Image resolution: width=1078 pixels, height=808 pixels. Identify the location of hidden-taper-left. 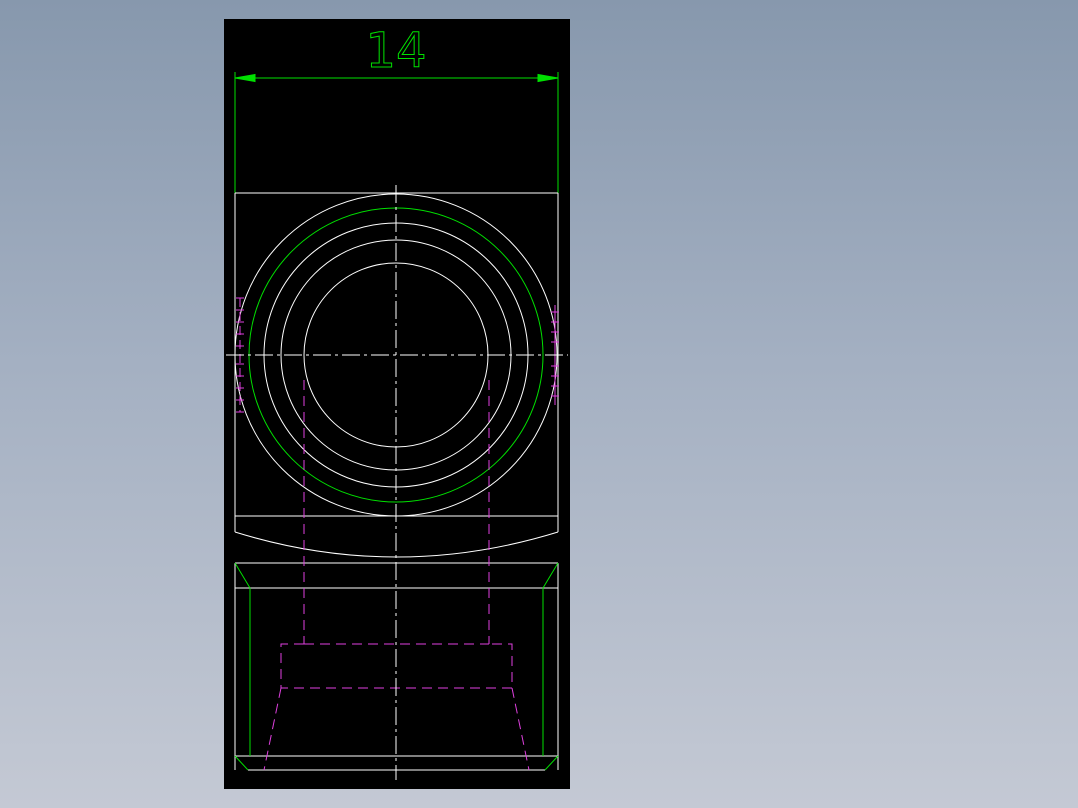
(272, 729).